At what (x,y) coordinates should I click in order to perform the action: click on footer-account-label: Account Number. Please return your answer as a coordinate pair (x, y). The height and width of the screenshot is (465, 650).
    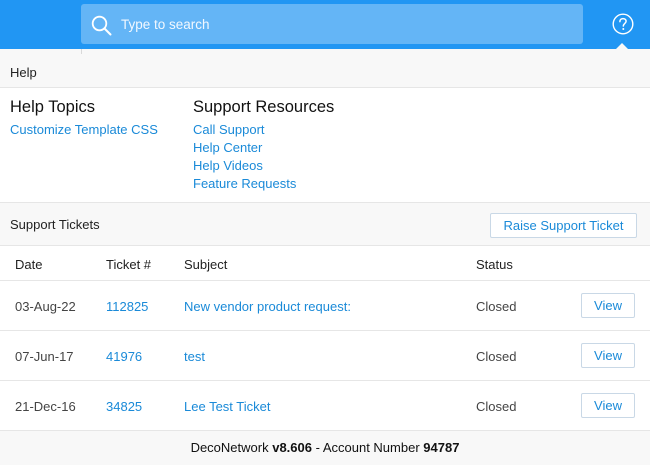
    Looking at the image, I should click on (371, 447).